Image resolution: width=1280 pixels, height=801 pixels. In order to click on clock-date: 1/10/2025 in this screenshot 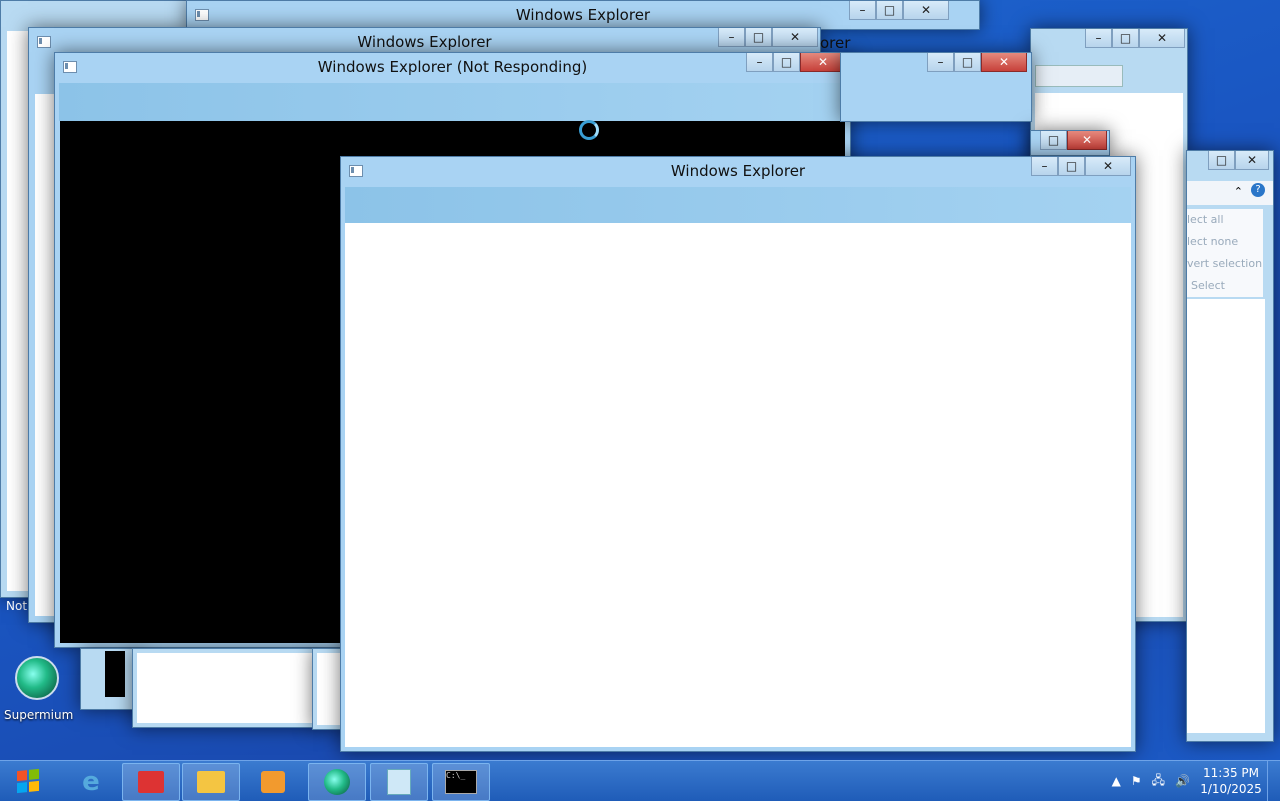, I will do `click(1231, 789)`.